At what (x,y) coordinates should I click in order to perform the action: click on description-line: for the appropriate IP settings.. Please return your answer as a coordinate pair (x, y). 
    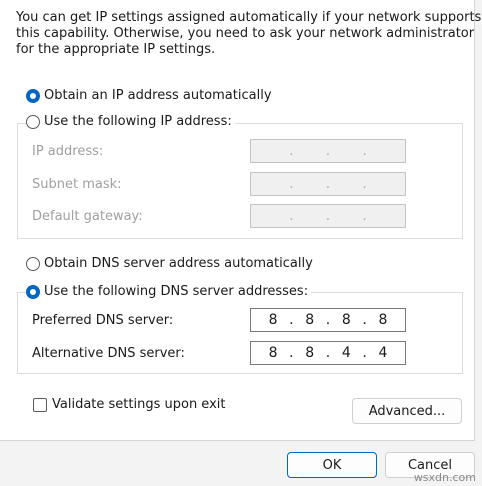
    Looking at the image, I should click on (116, 49).